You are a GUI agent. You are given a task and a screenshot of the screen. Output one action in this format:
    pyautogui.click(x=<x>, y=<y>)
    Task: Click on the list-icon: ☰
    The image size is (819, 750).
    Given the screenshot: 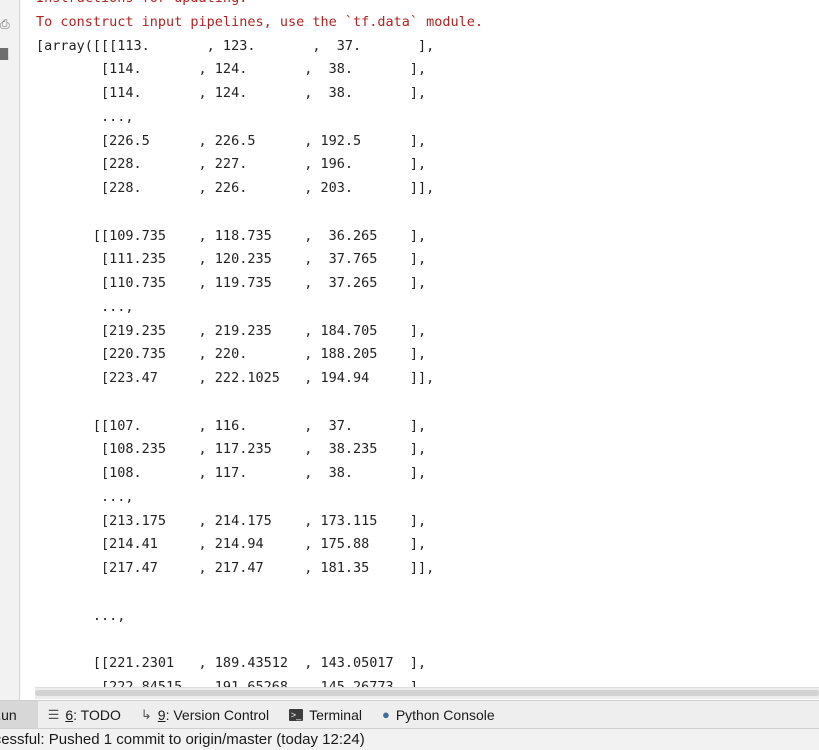 What is the action you would take?
    pyautogui.click(x=53, y=714)
    